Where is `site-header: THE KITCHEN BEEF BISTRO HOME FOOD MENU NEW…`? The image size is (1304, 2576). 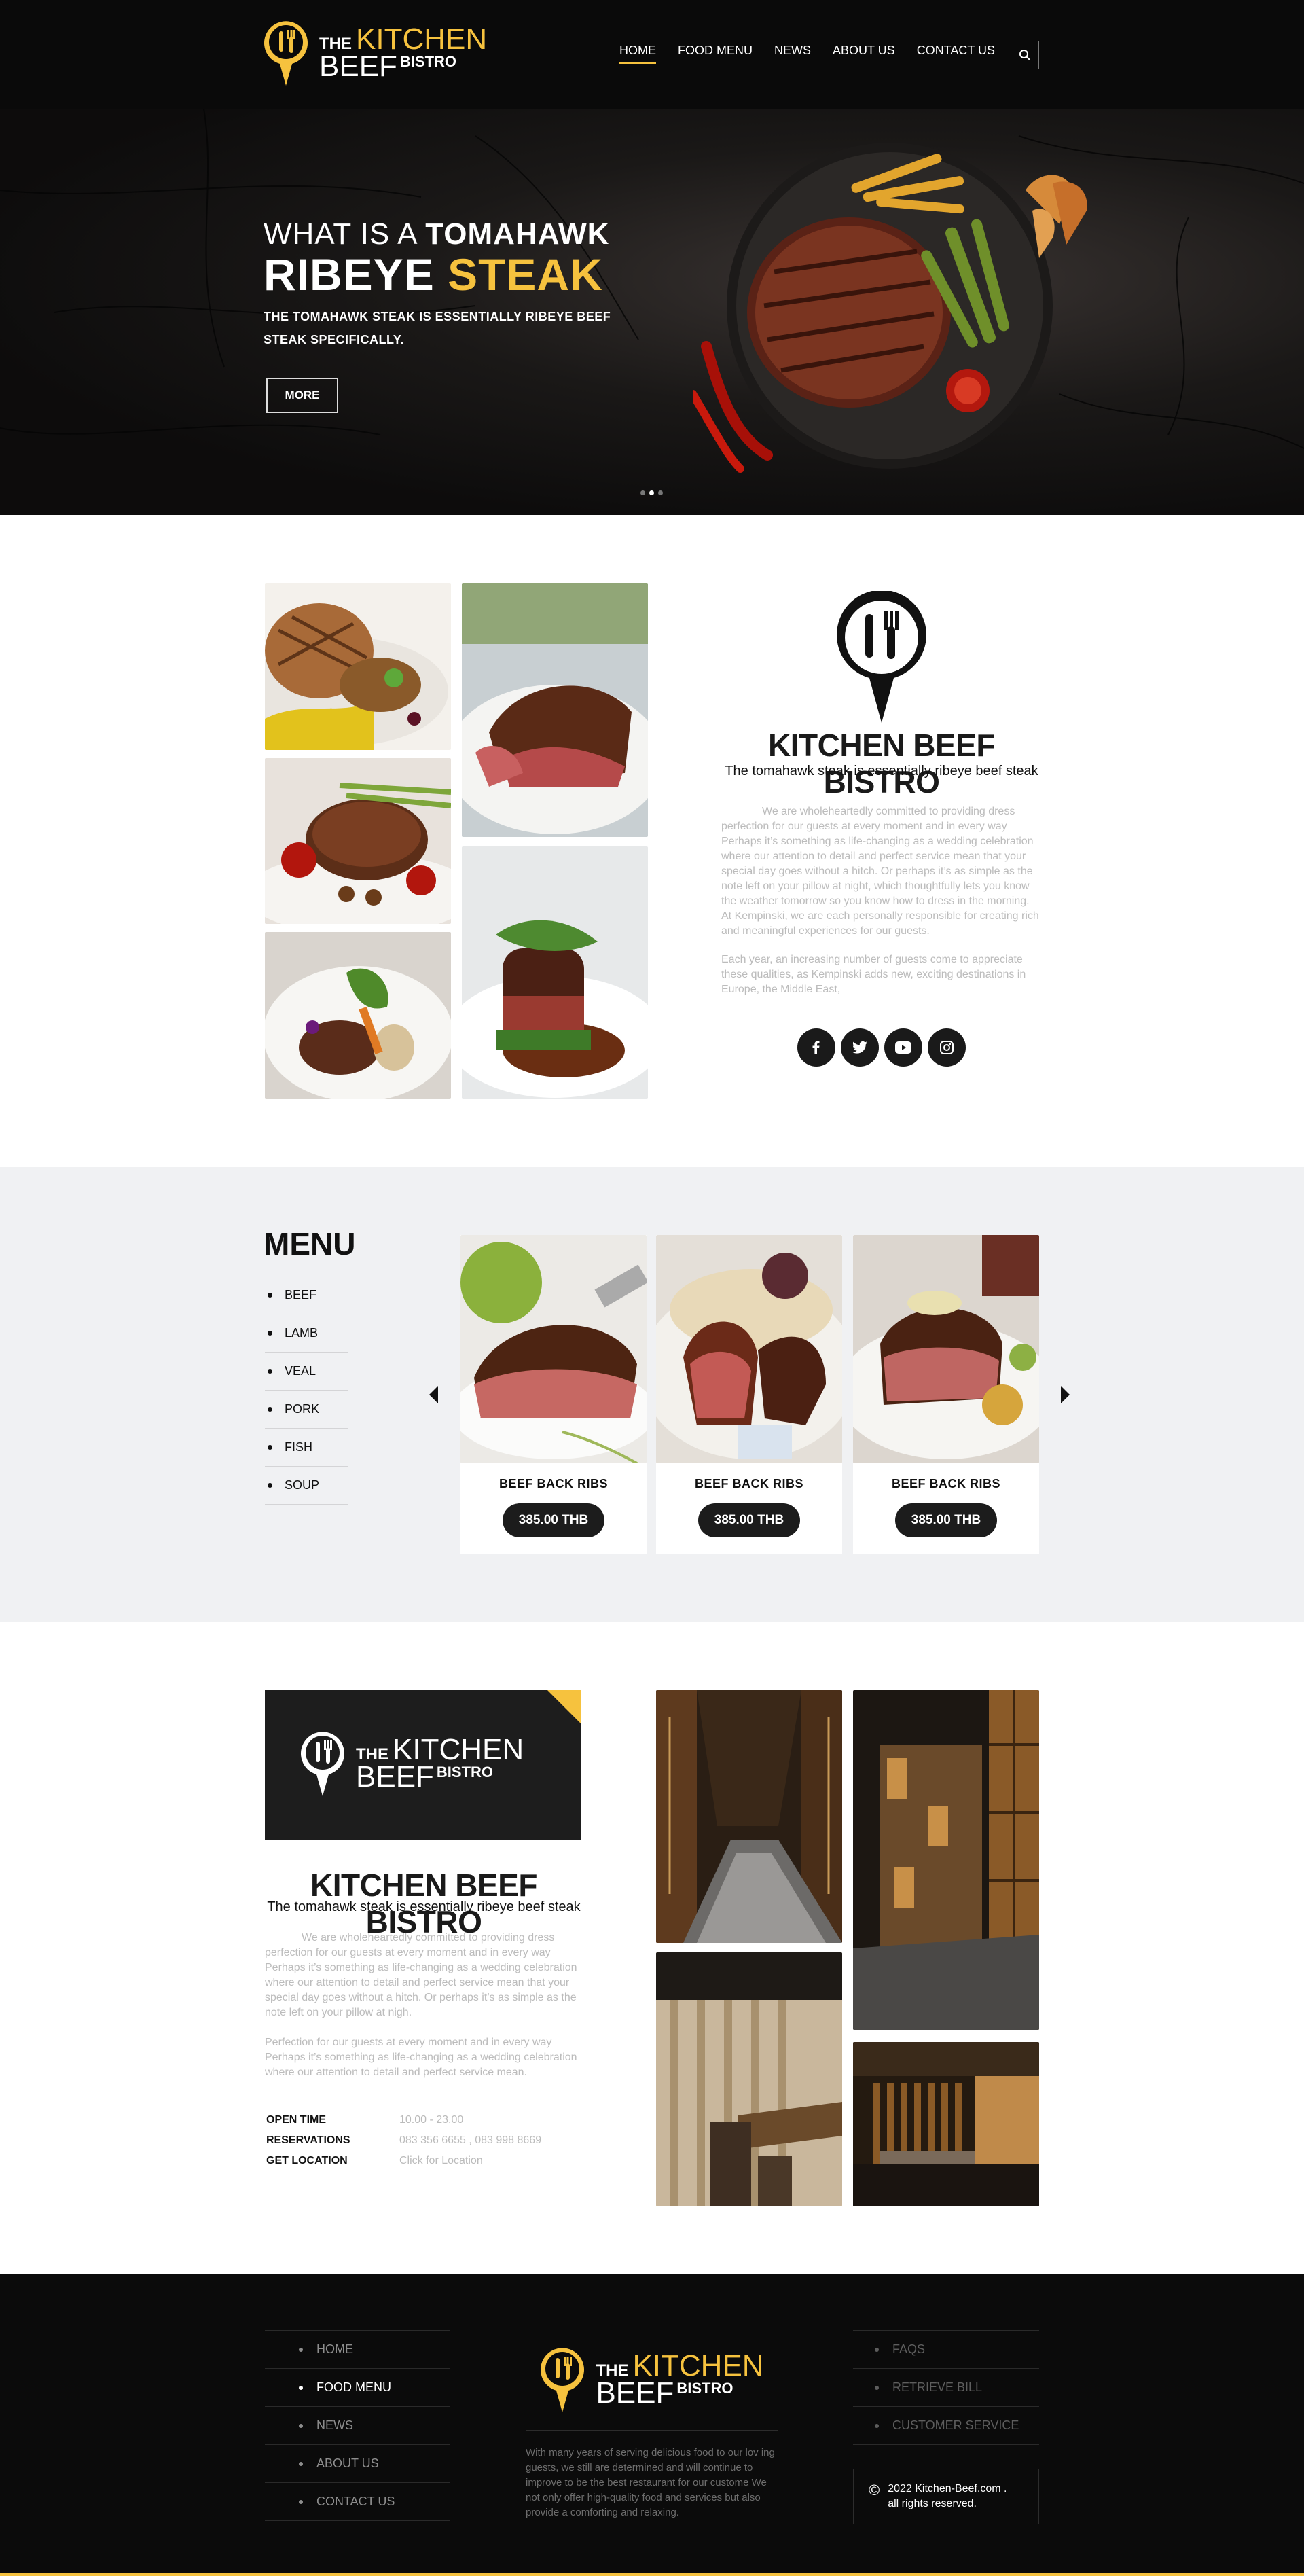 site-header: THE KITCHEN BEEF BISTRO HOME FOOD MENU NEW… is located at coordinates (652, 54).